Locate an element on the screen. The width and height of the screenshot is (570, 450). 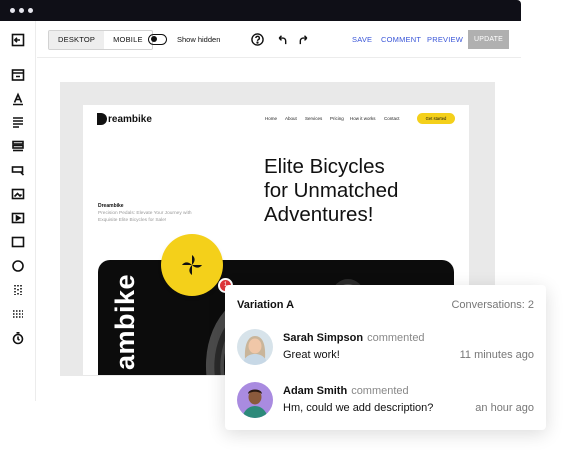
nav-contact: Contact is located at coordinates (392, 118).